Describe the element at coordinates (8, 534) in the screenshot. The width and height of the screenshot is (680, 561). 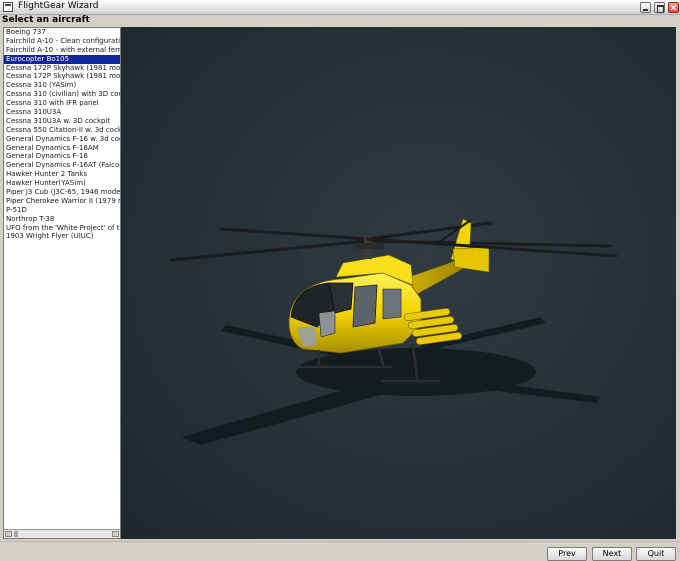
I see `scroll-left-arrow-icon` at that location.